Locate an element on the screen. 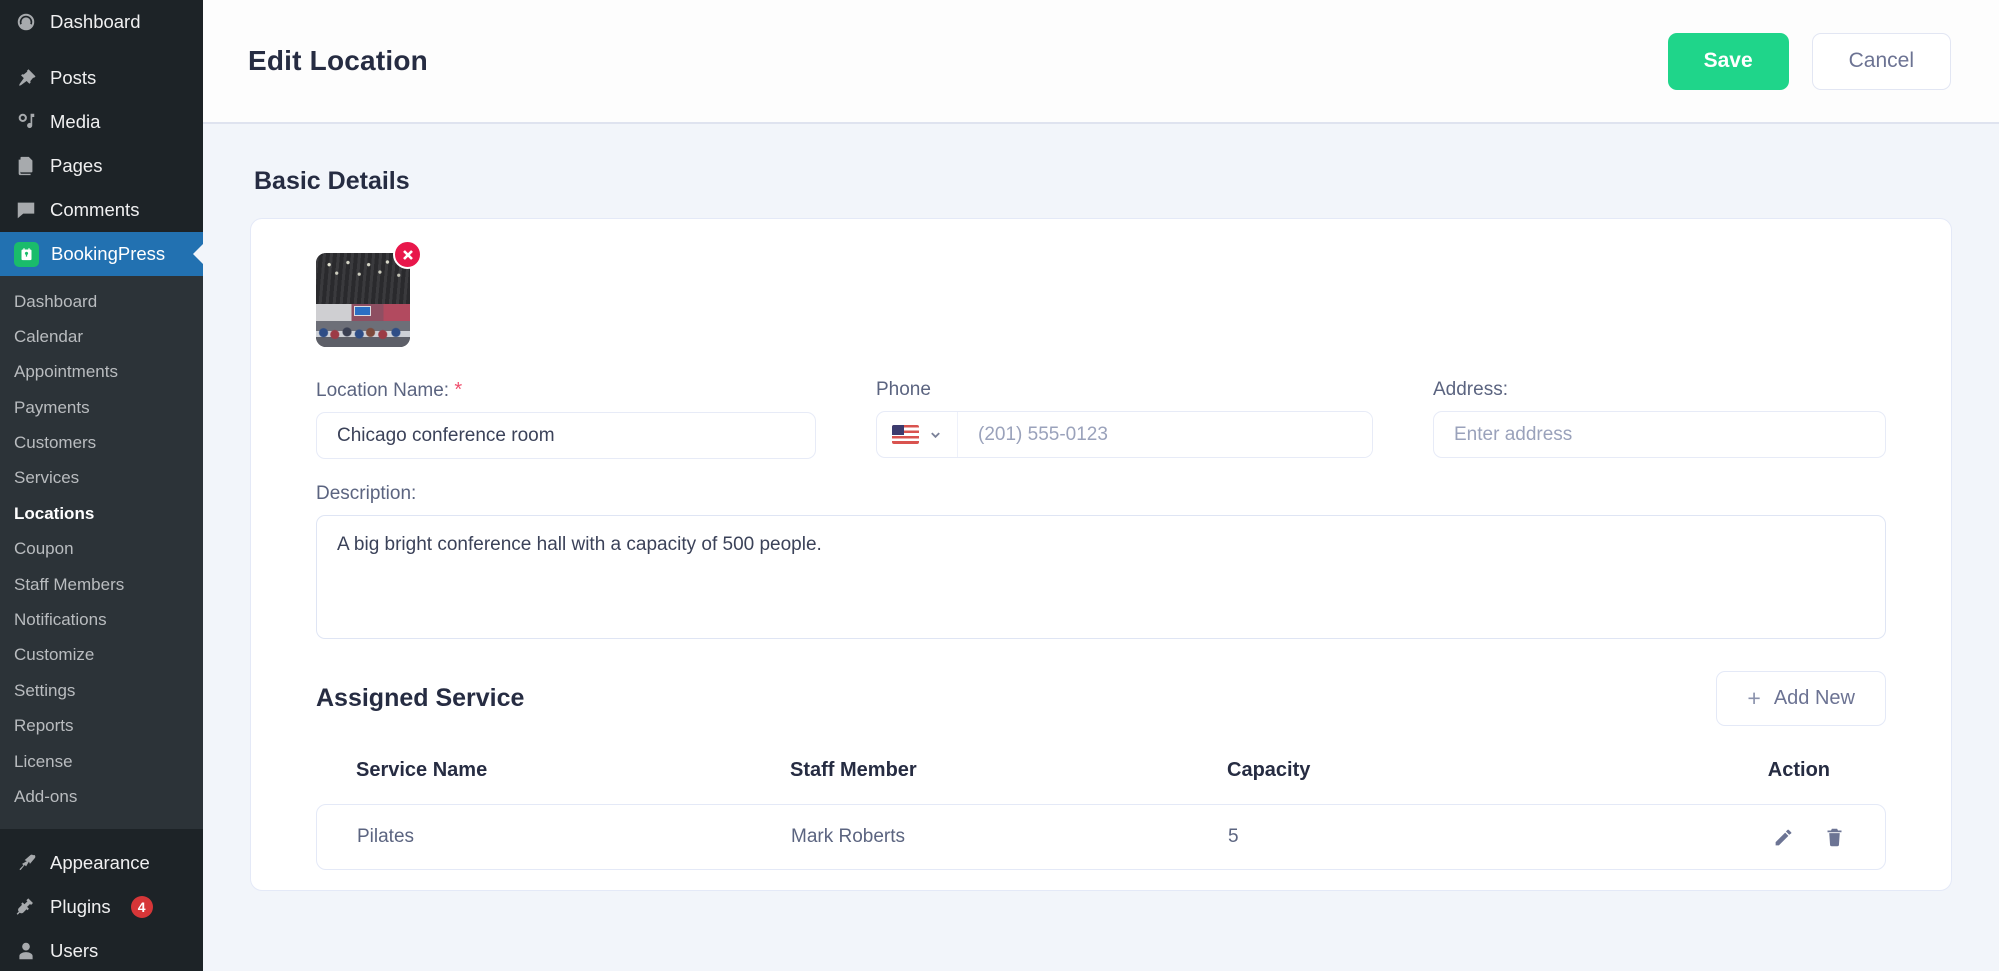 The height and width of the screenshot is (971, 1999). location-name-label: Location Name: * is located at coordinates (566, 390).